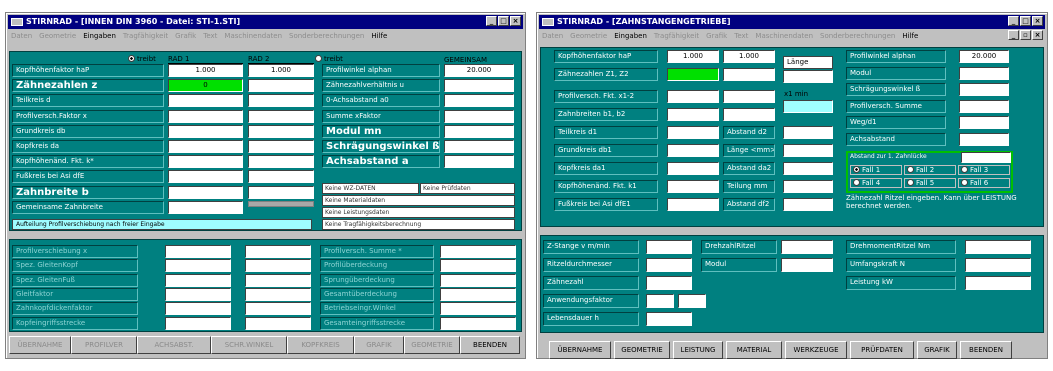 The height and width of the screenshot is (371, 1053). Describe the element at coordinates (205, 207) in the screenshot. I see `input-gemeinsame-zahnbreite` at that location.